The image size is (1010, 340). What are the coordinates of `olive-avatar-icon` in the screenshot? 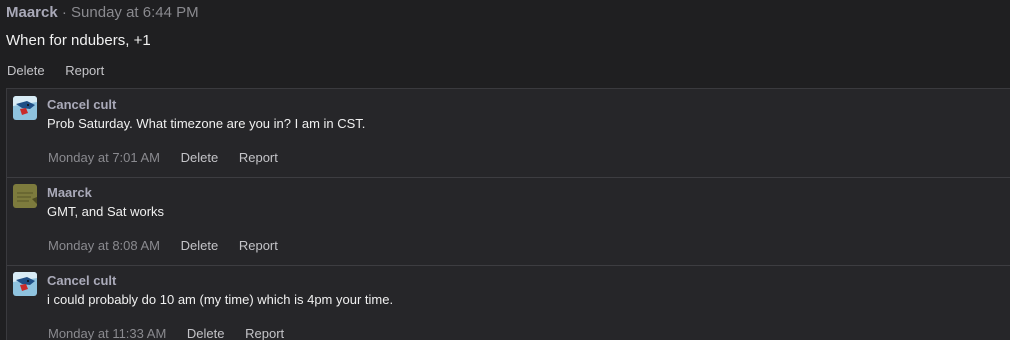 It's located at (25, 196).